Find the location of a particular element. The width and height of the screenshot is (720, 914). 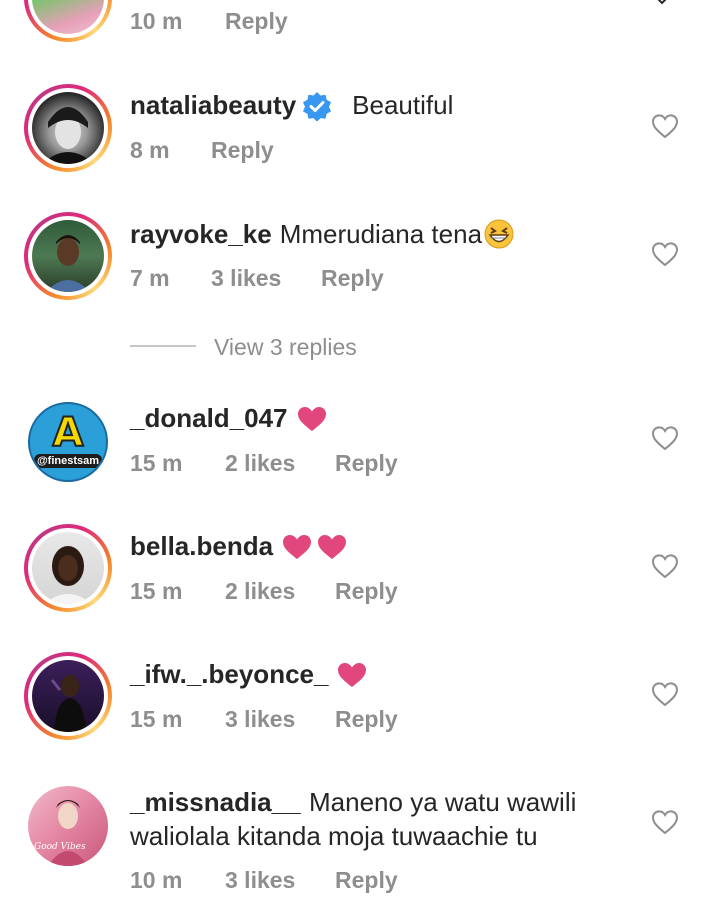

comment-text: Mmerudiana tena is located at coordinates (381, 233).